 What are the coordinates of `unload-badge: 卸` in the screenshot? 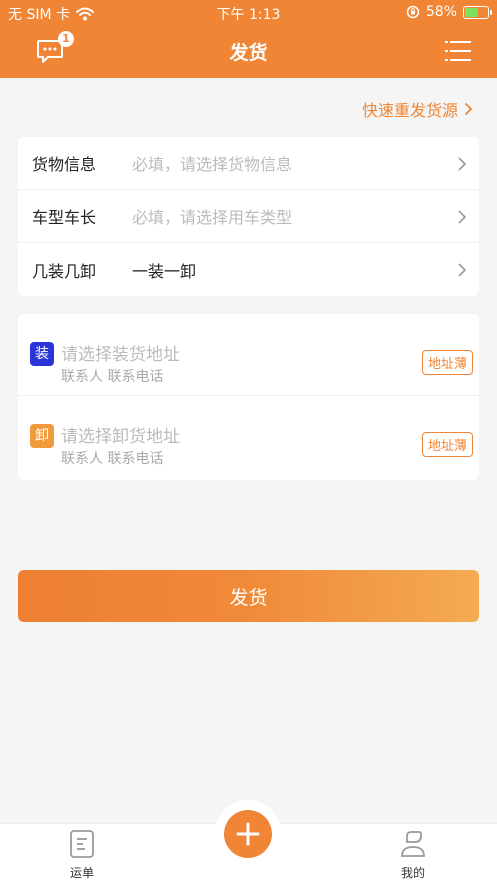 It's located at (42, 436).